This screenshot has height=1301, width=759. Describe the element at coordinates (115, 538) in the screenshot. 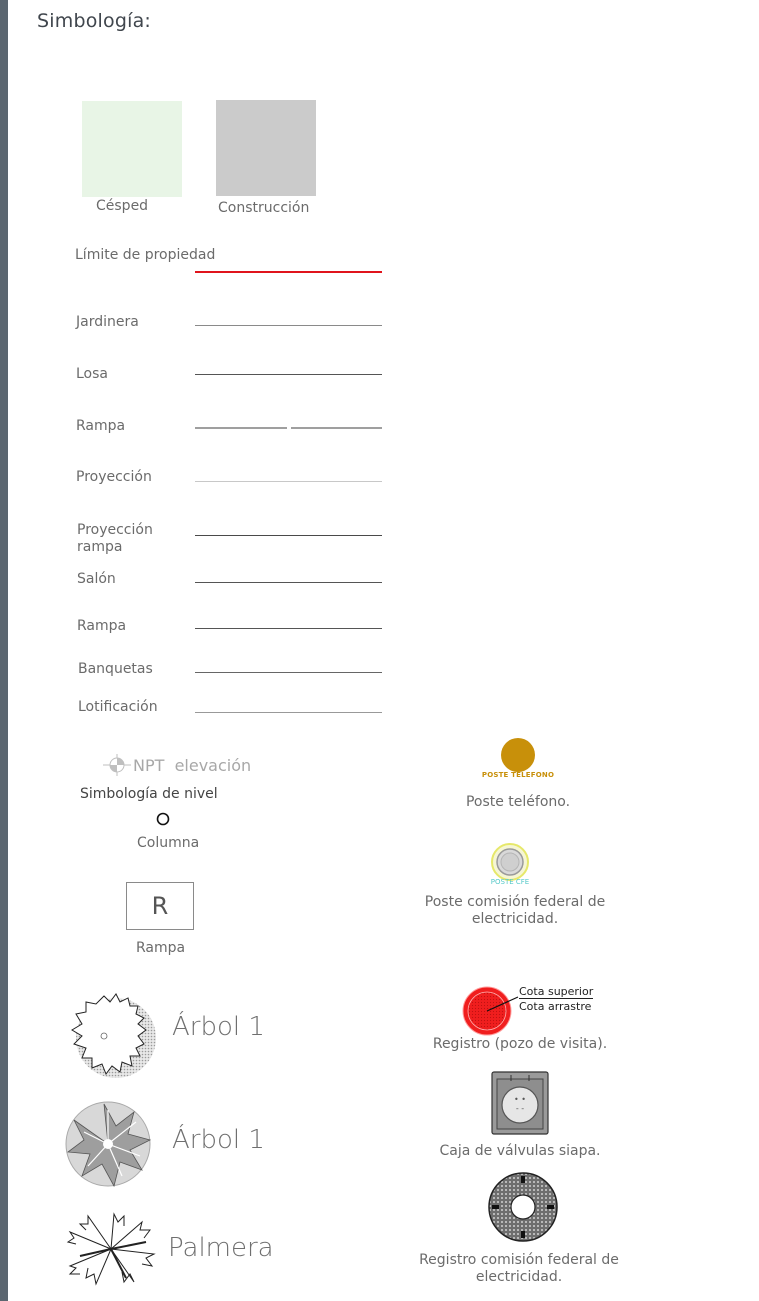

I see `legend-label-proyeccion-rampa: Proyección rampa` at that location.